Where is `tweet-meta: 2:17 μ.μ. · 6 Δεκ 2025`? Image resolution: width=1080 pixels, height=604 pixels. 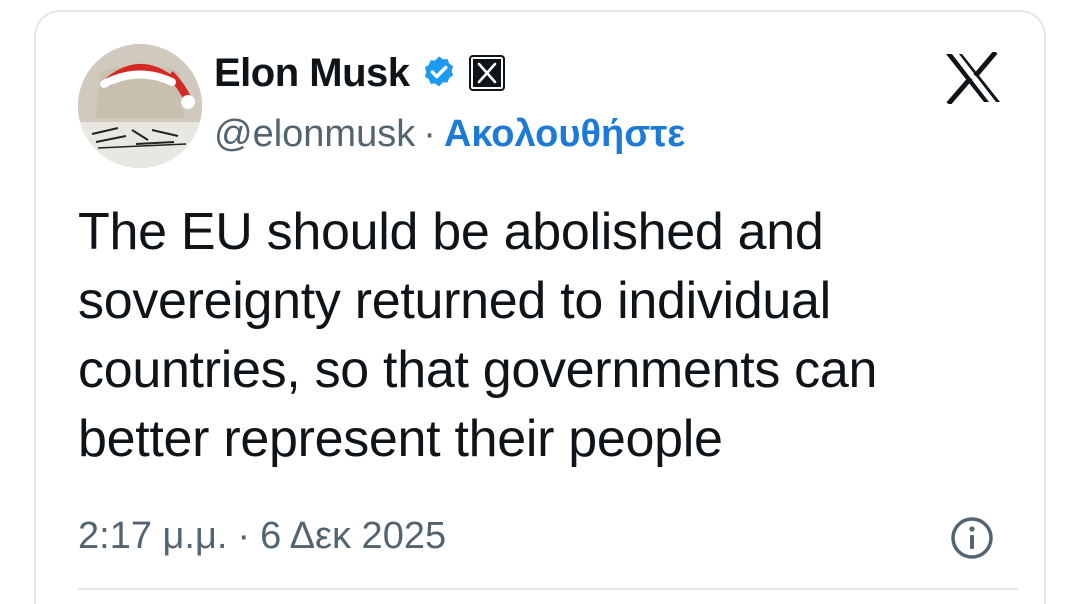 tweet-meta: 2:17 μ.μ. · 6 Δεκ 2025 is located at coordinates (262, 536).